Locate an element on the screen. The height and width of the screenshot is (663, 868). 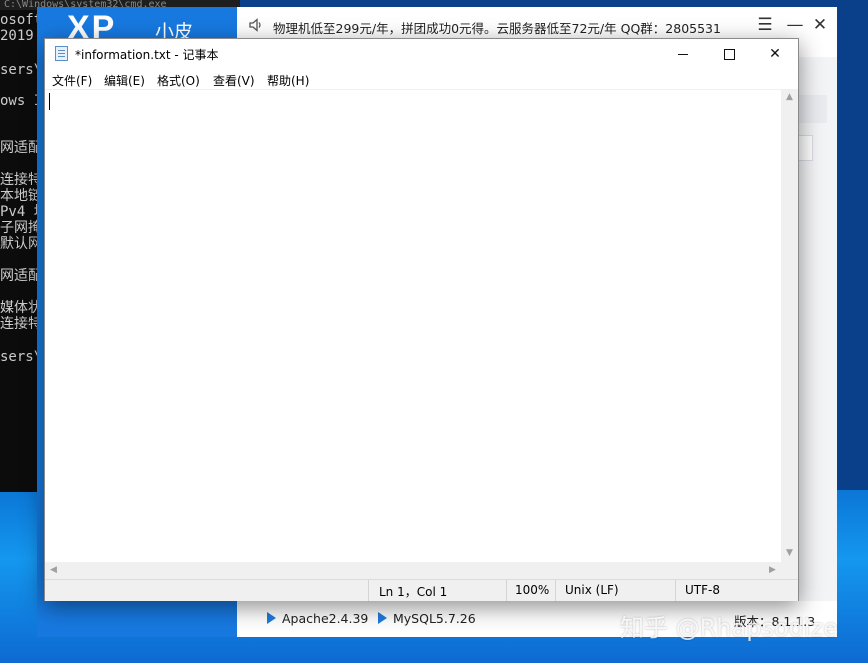
speaker-icon is located at coordinates (255, 25).